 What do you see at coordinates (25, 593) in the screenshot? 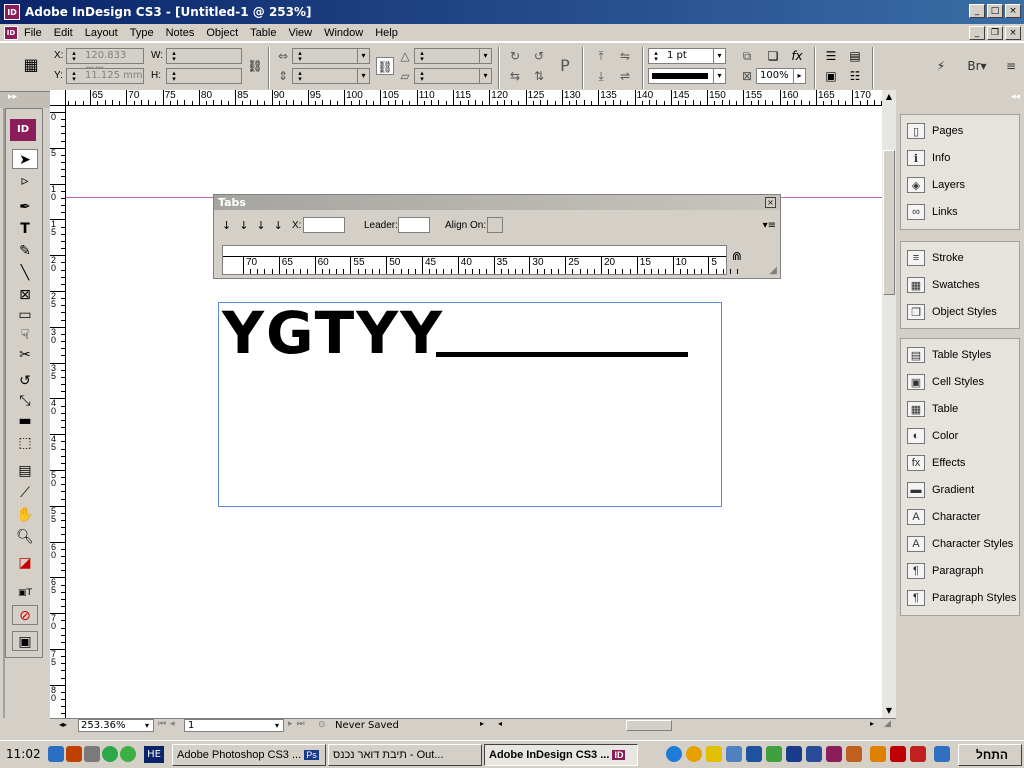
I see `formatting-container-icon: ▣T` at bounding box center [25, 593].